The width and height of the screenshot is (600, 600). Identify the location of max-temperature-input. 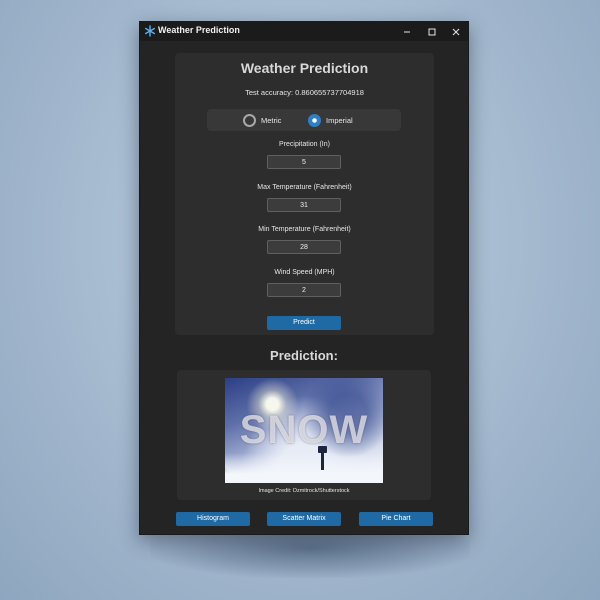
(304, 205).